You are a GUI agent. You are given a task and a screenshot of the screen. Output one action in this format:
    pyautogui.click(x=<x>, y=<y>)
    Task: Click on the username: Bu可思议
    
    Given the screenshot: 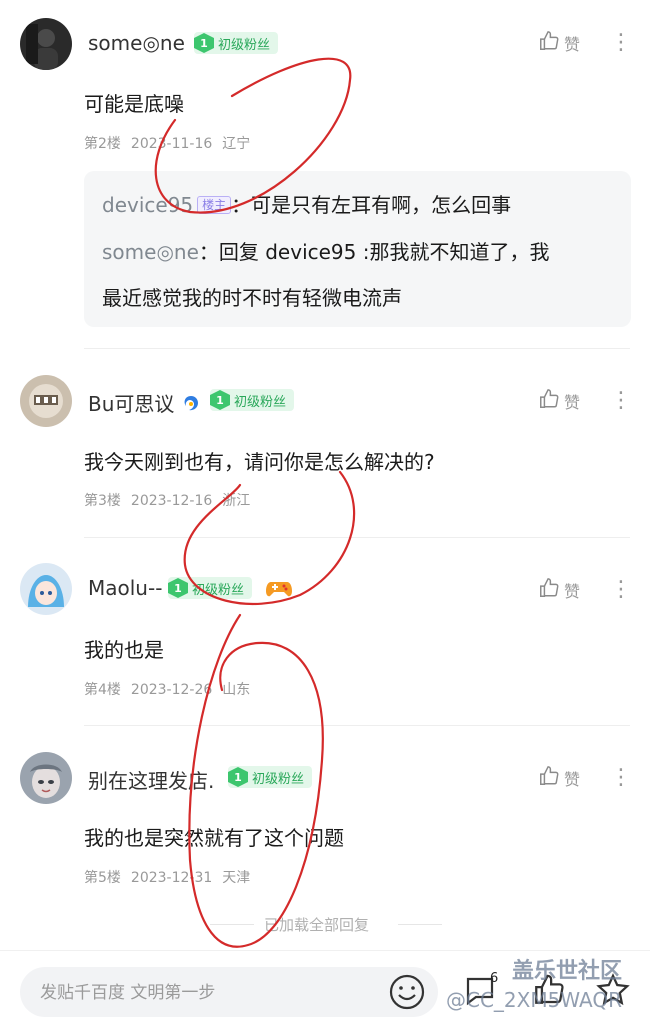 What is the action you would take?
    pyautogui.click(x=144, y=403)
    